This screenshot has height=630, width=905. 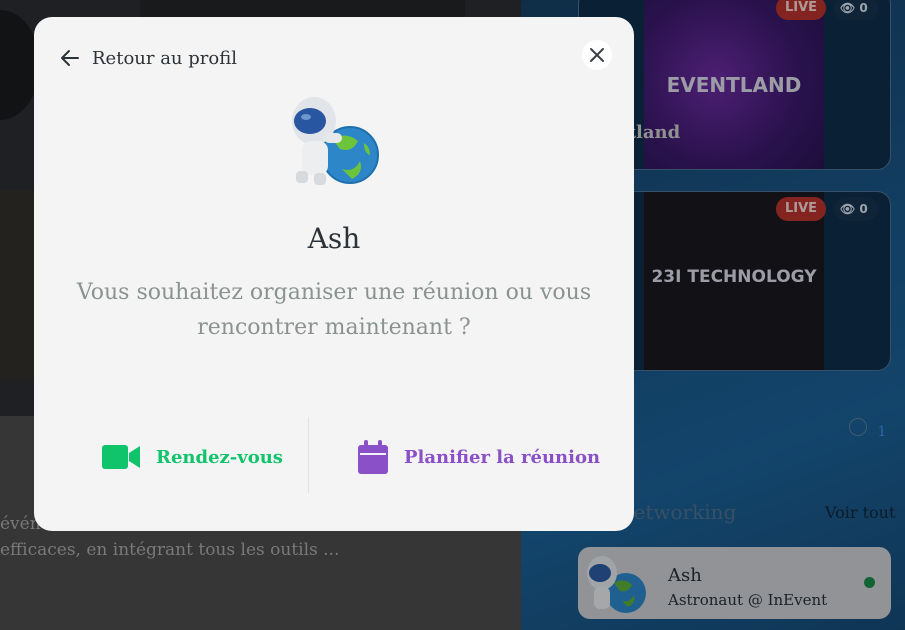 What do you see at coordinates (308, 455) in the screenshot?
I see `actions-divider` at bounding box center [308, 455].